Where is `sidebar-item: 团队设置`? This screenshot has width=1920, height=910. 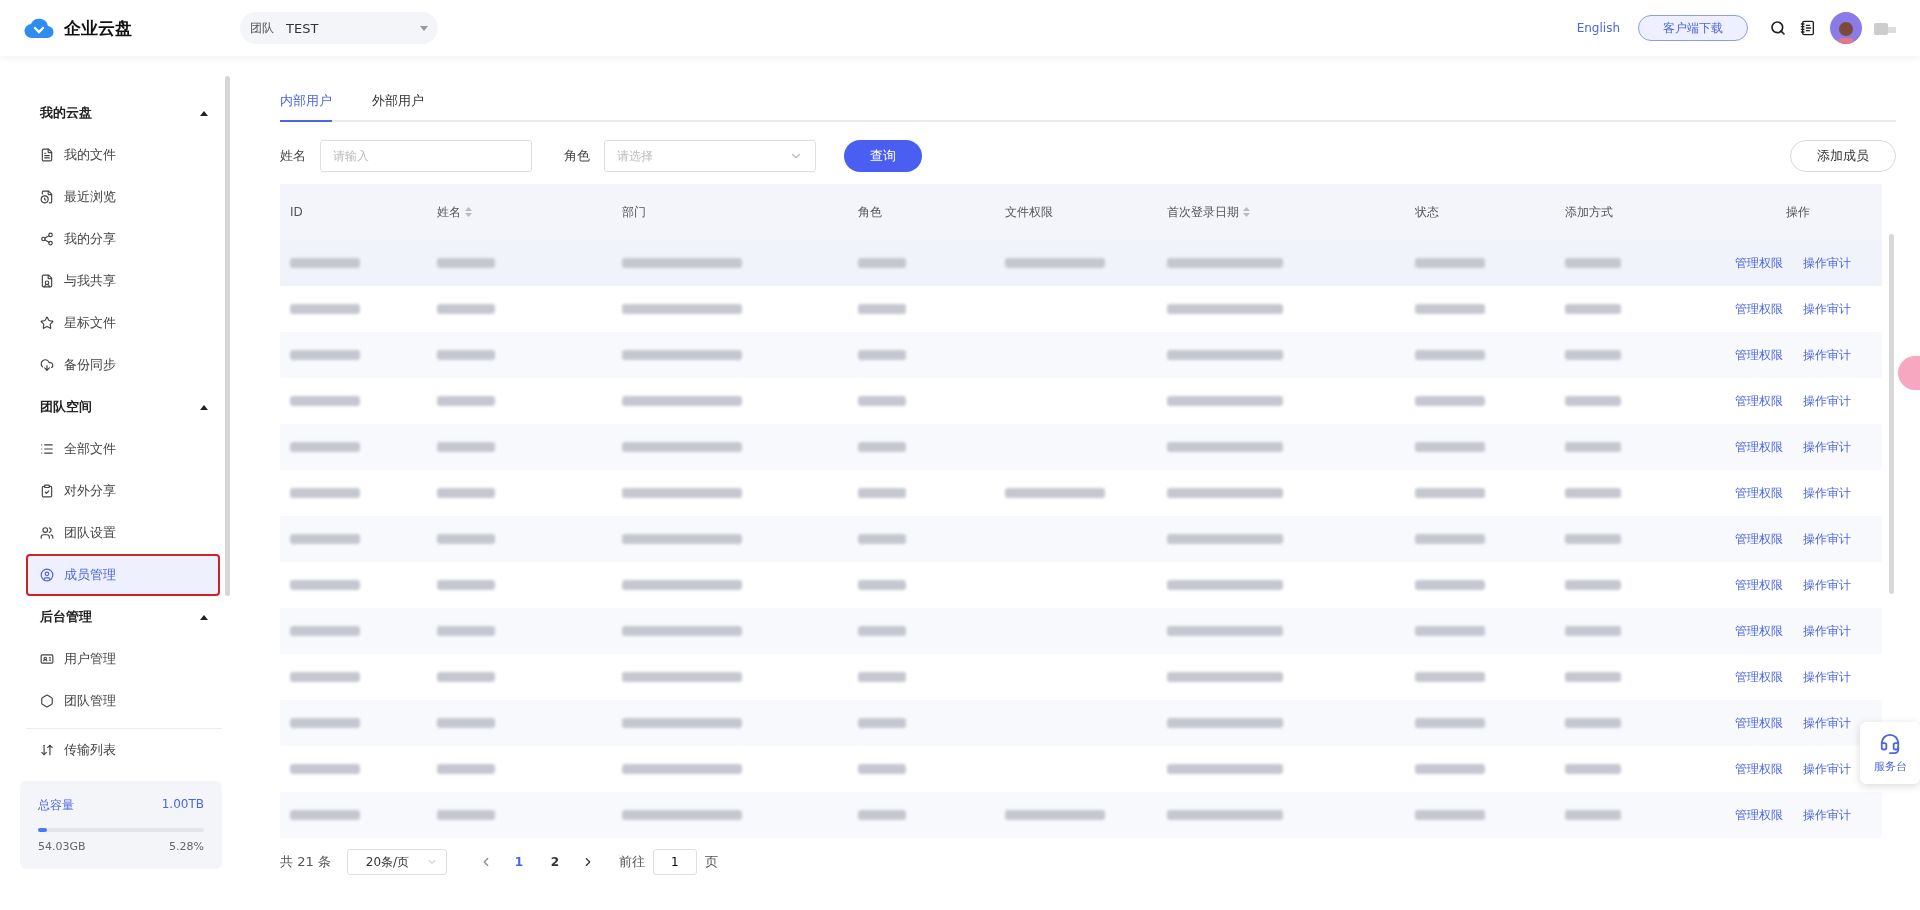 sidebar-item: 团队设置 is located at coordinates (123, 533).